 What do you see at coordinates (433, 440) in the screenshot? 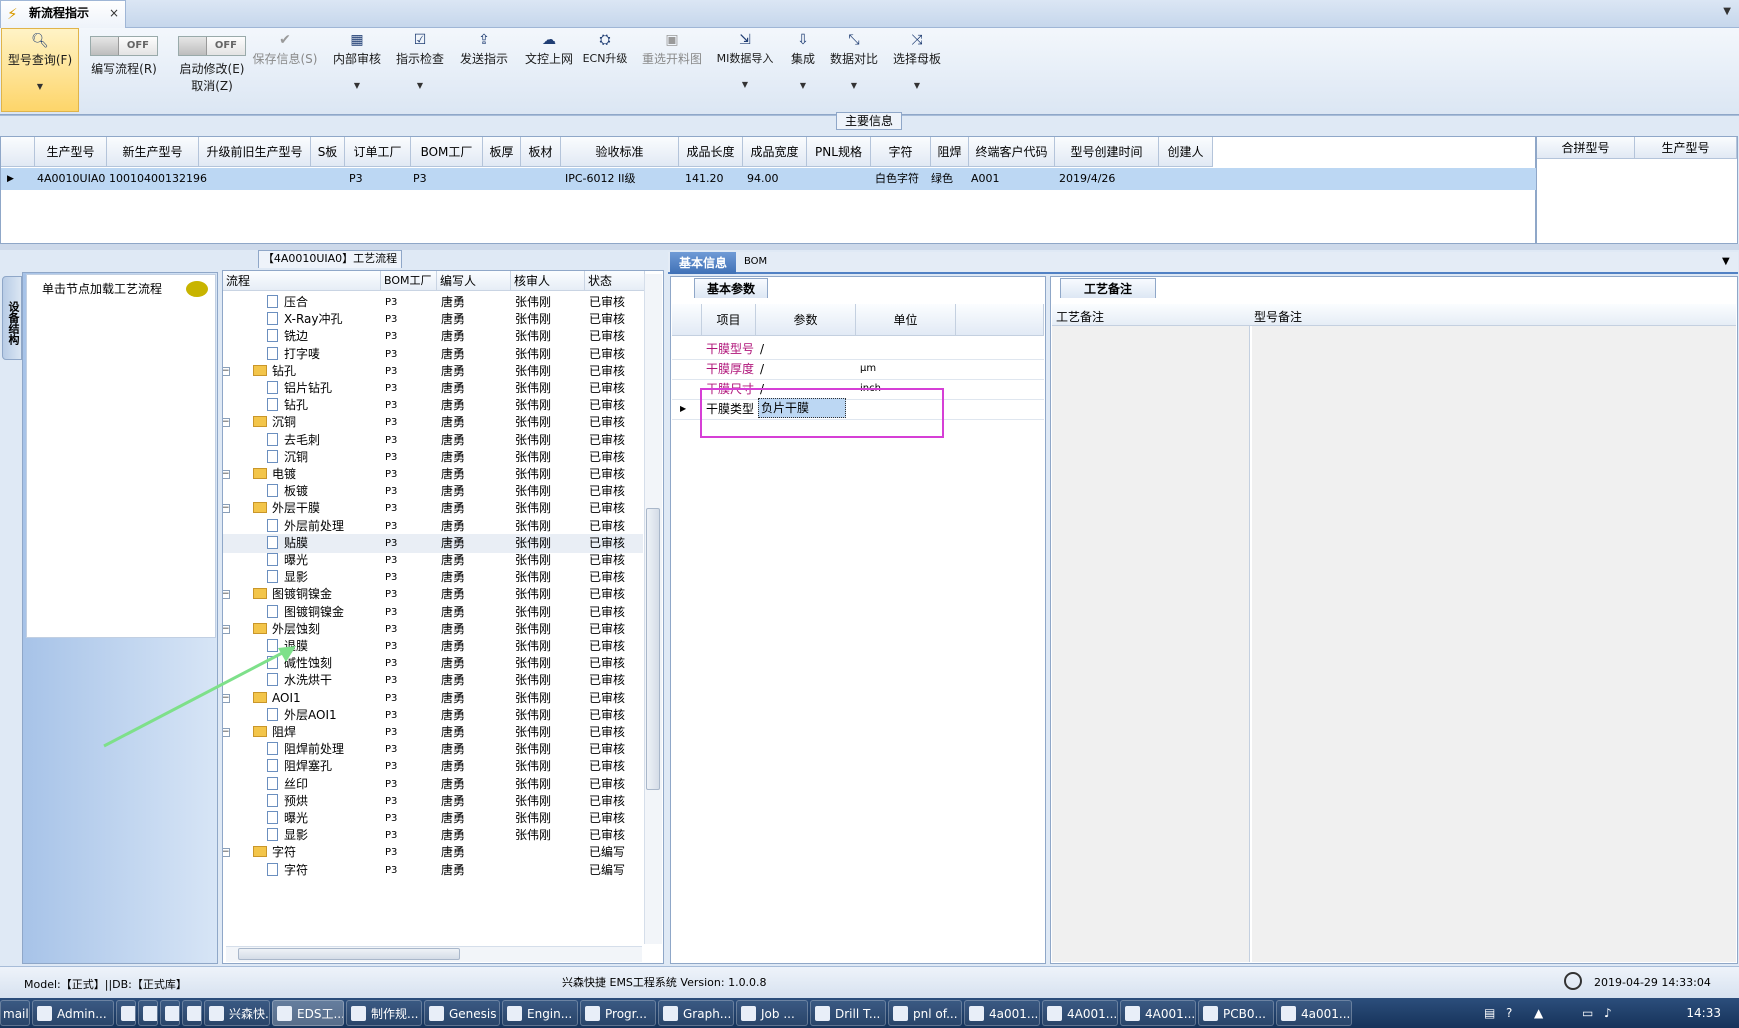
I see `tree-row: 去毛刺 P3 唐勇 张伟刚 已审核` at bounding box center [433, 440].